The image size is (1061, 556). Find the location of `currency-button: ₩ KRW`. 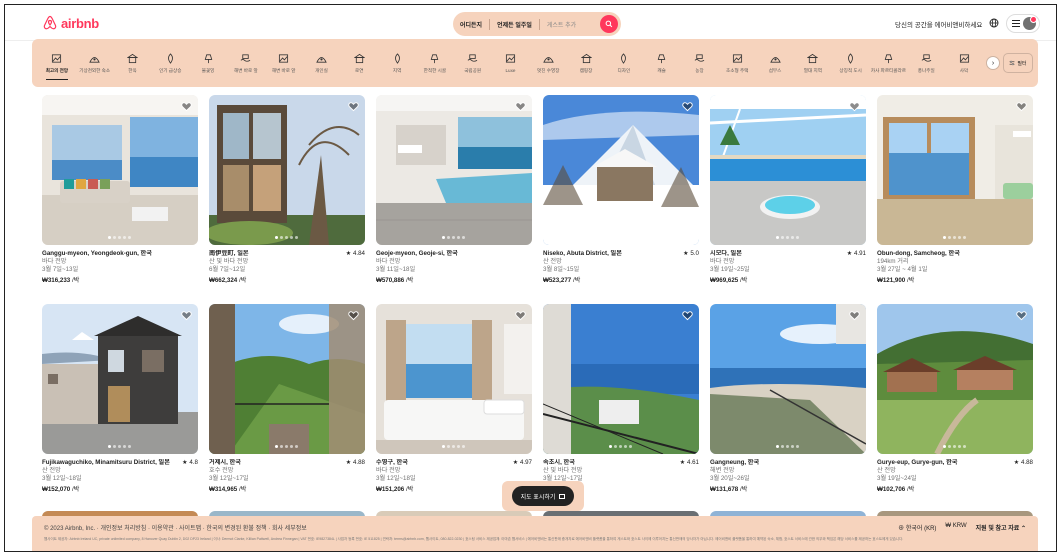

currency-button: ₩ KRW is located at coordinates (955, 527).